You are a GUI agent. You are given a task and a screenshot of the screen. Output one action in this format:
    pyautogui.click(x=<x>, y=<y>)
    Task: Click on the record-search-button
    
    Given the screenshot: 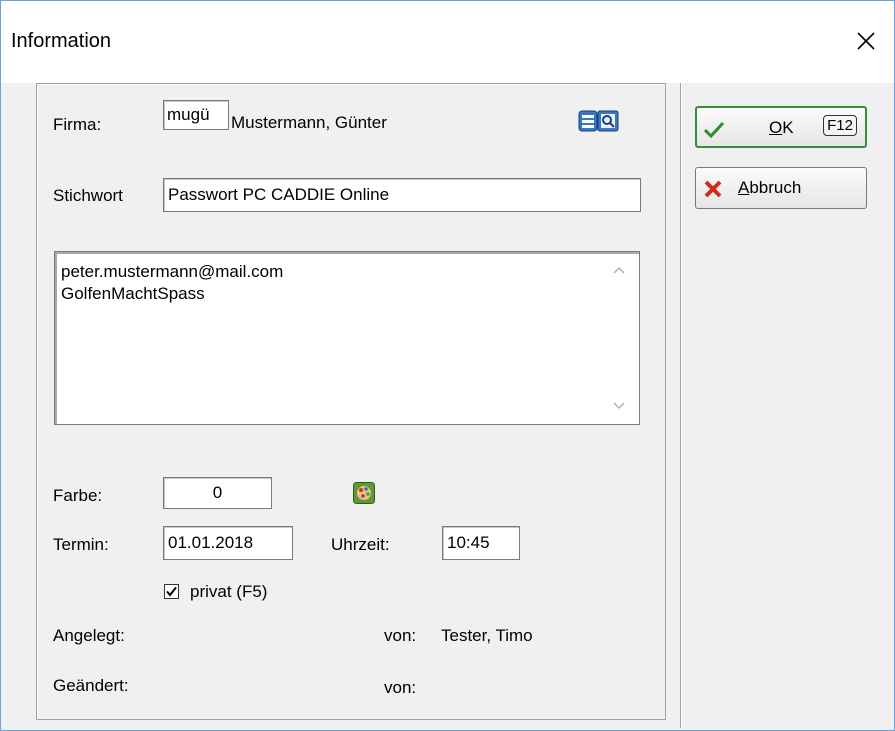 What is the action you would take?
    pyautogui.click(x=609, y=123)
    